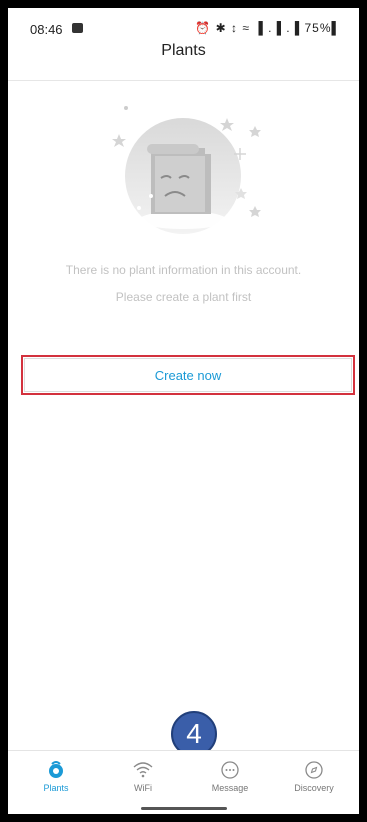 Image resolution: width=367 pixels, height=822 pixels. What do you see at coordinates (56, 769) in the screenshot?
I see `plant-icon` at bounding box center [56, 769].